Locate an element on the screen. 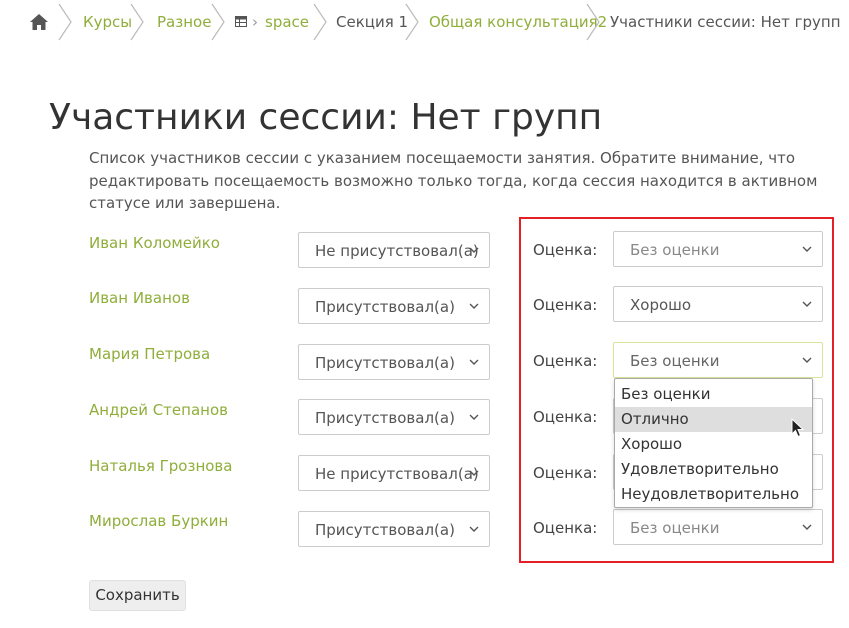 This screenshot has width=849, height=628. breadcrumb-consultation: Общая консультация2 is located at coordinates (518, 22).